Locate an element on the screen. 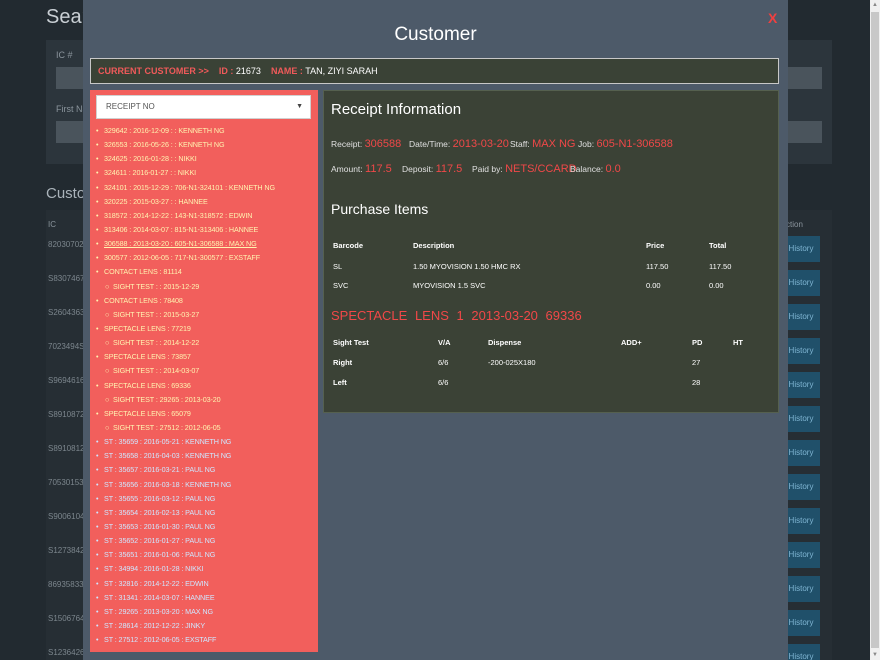  sight-col-dispense: Dispense is located at coordinates (505, 342).